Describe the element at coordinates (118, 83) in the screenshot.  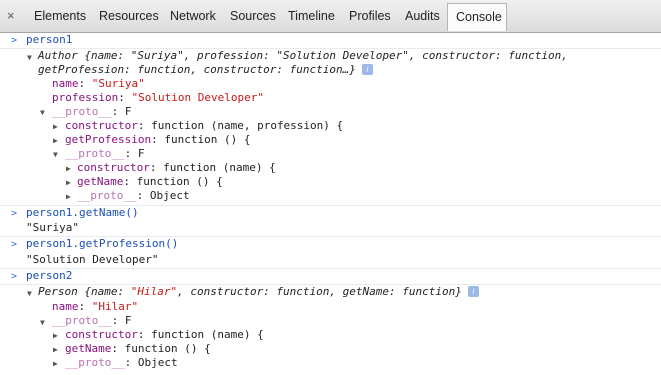
I see `property-value: "Suriya"` at that location.